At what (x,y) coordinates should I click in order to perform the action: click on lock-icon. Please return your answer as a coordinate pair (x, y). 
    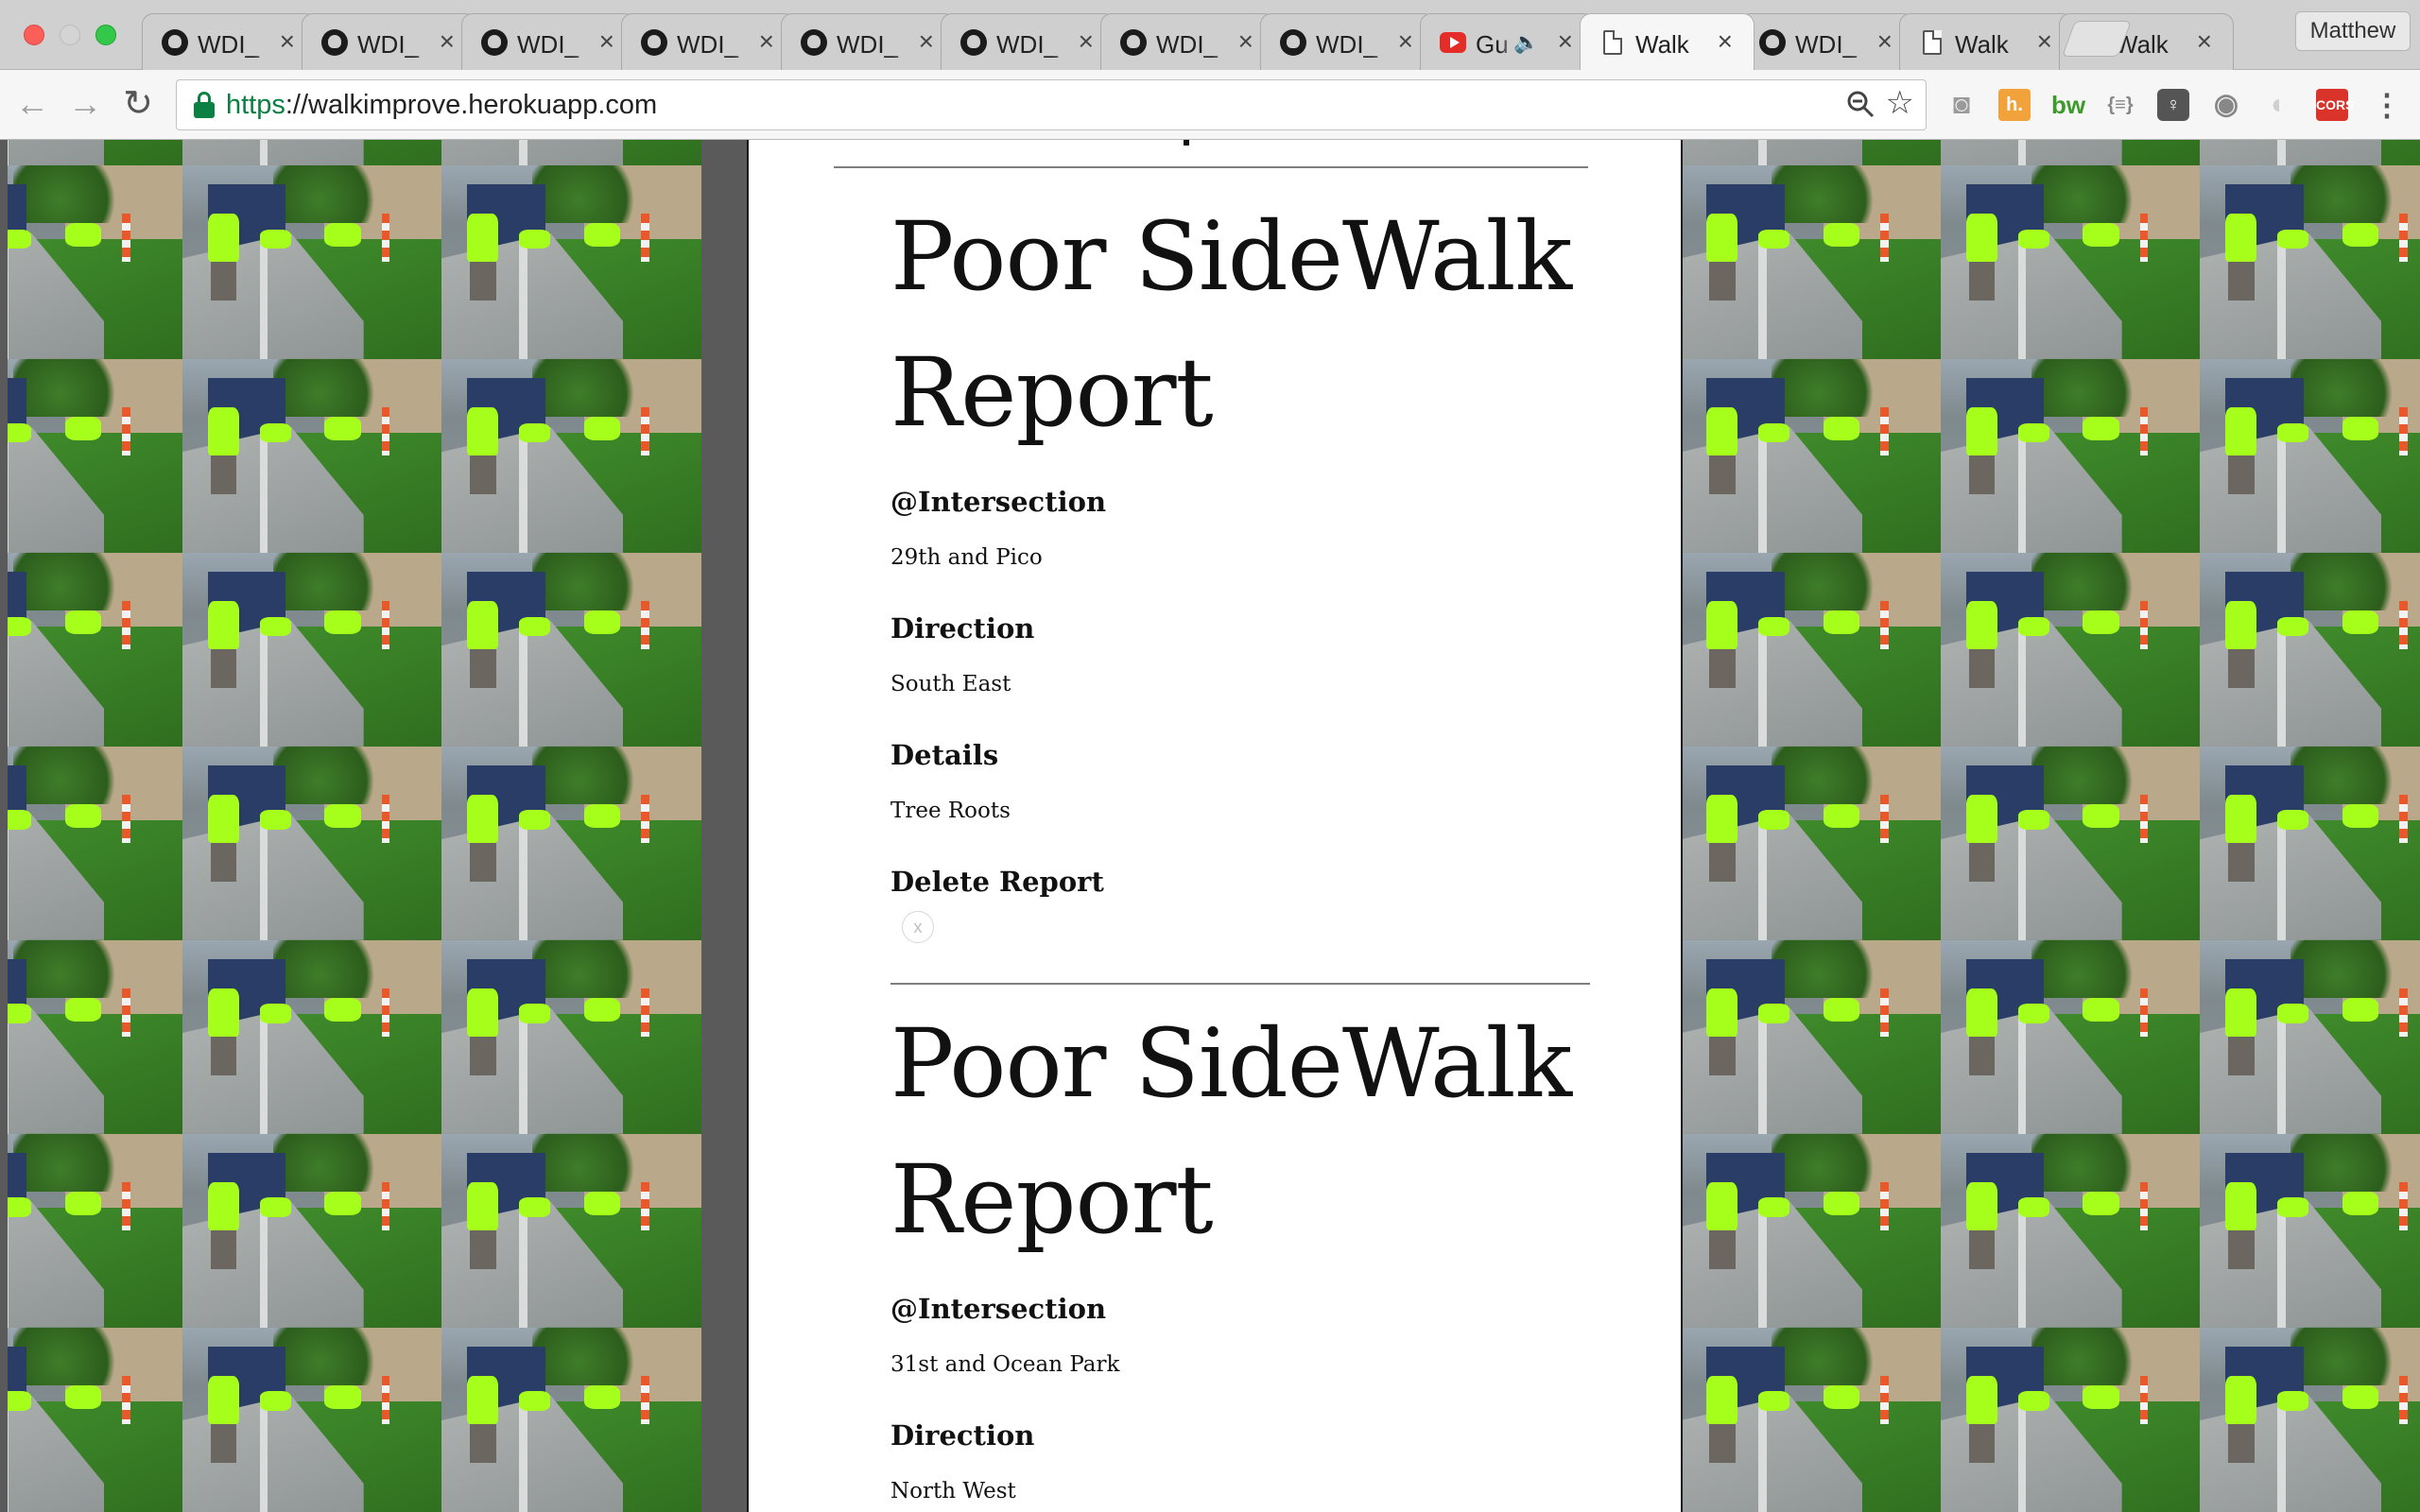
    Looking at the image, I should click on (204, 105).